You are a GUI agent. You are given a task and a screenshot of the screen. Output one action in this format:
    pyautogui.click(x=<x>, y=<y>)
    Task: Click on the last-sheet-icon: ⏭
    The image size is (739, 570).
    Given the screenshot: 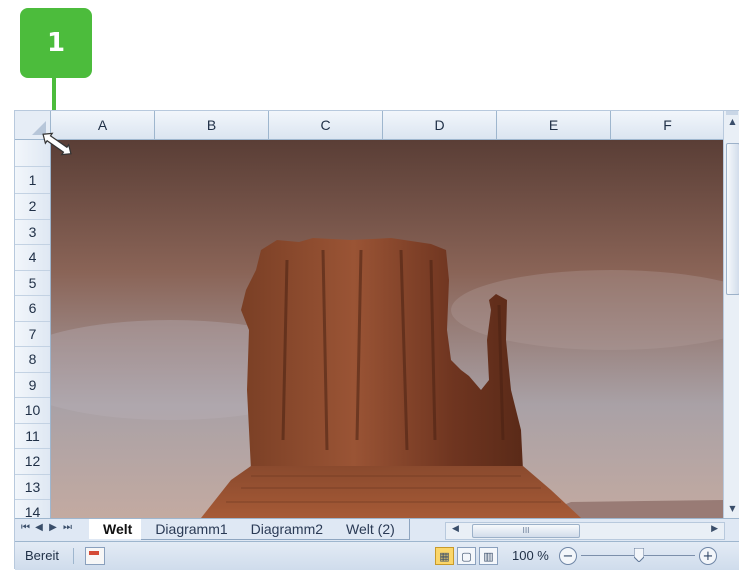 What is the action you would take?
    pyautogui.click(x=67, y=527)
    